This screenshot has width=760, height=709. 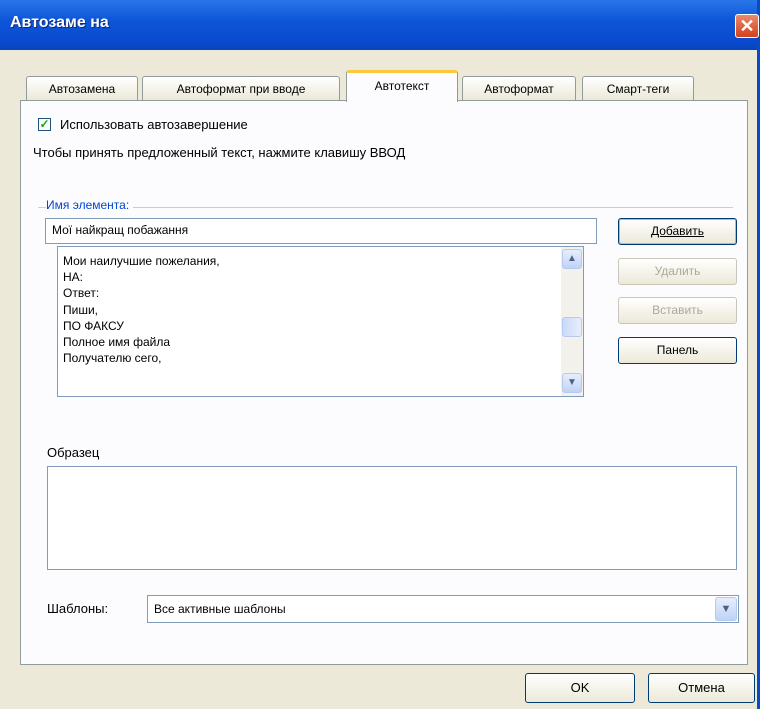 I want to click on list-item: Получателю сего,, so click(x=112, y=358).